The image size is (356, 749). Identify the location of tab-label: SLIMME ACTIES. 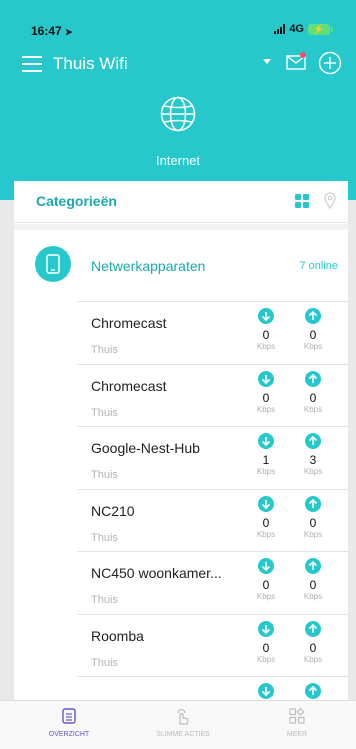
(183, 734).